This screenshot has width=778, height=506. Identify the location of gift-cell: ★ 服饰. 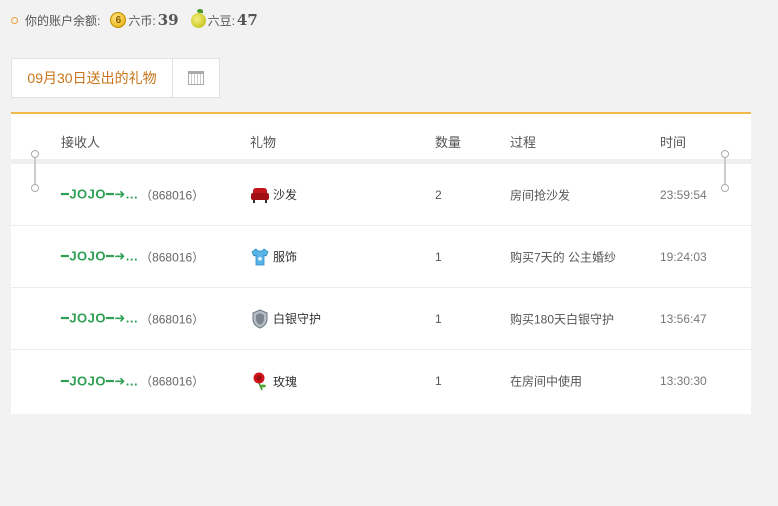
(273, 257).